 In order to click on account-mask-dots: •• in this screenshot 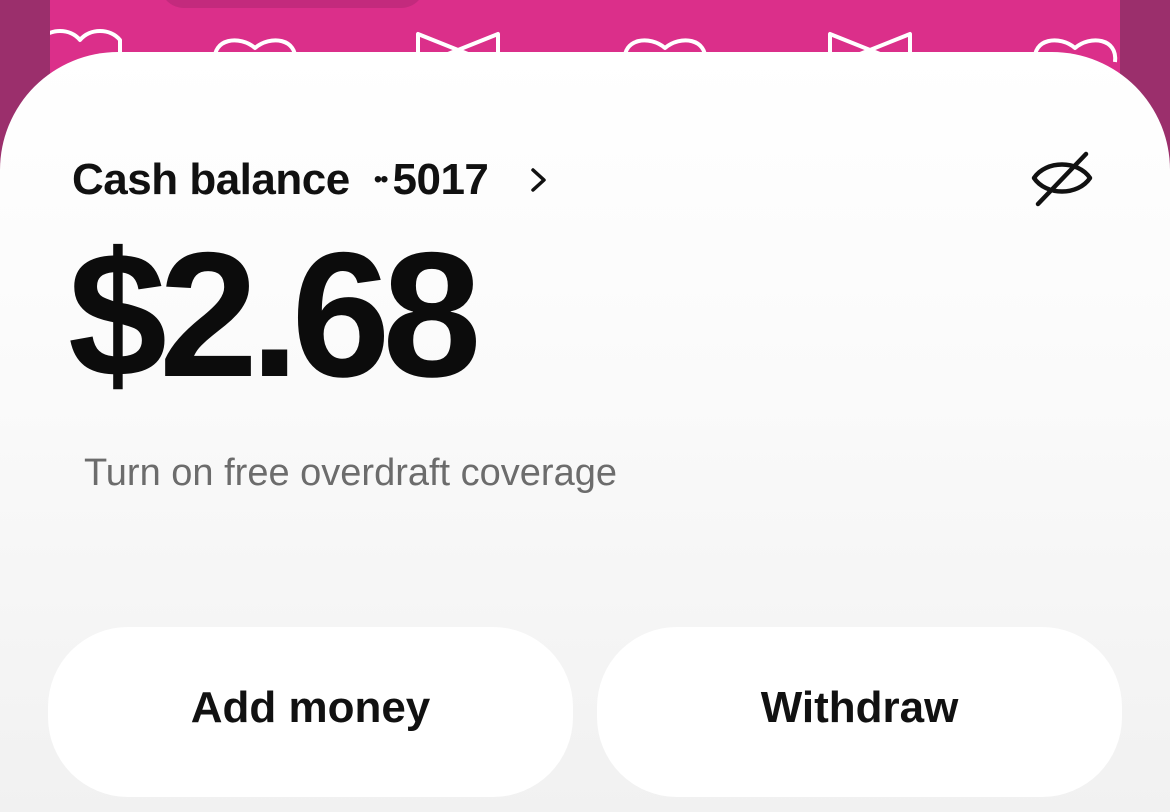, I will do `click(381, 179)`.